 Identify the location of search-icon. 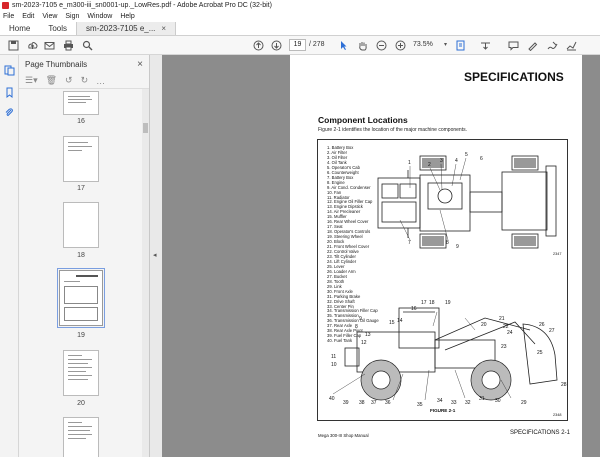
(87, 45).